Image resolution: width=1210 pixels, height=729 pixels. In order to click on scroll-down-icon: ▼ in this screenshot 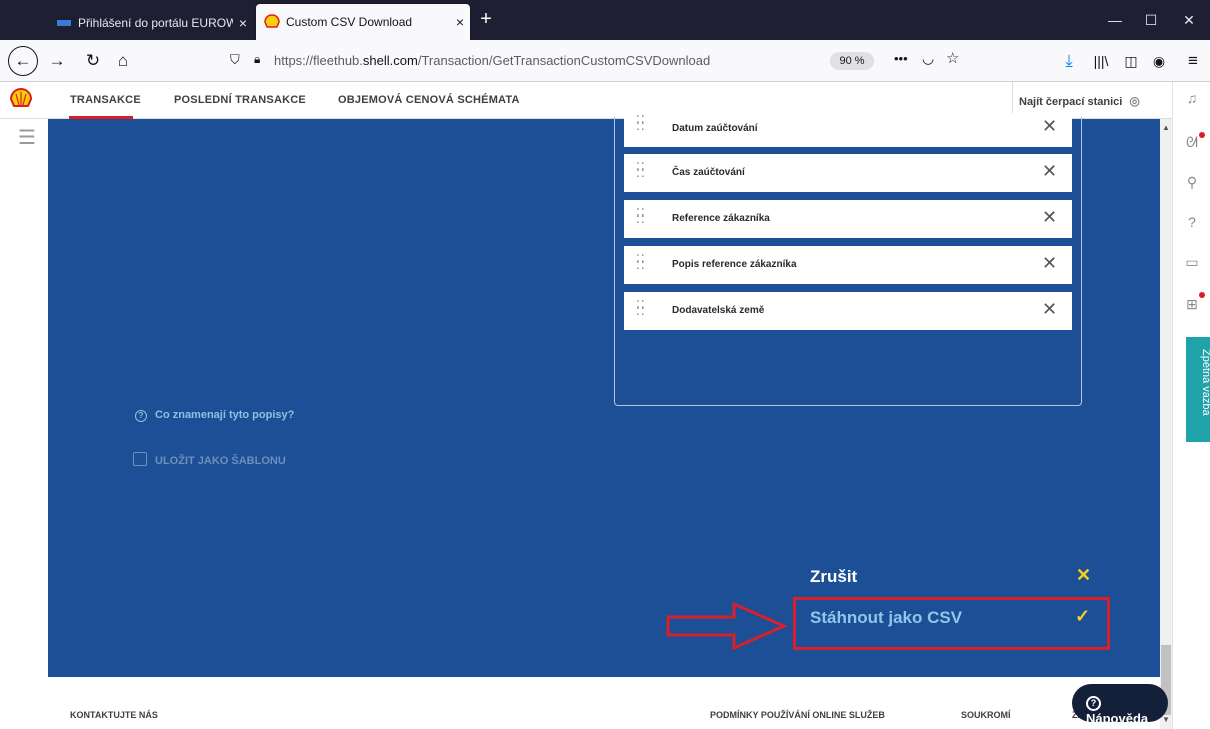, I will do `click(1166, 719)`.